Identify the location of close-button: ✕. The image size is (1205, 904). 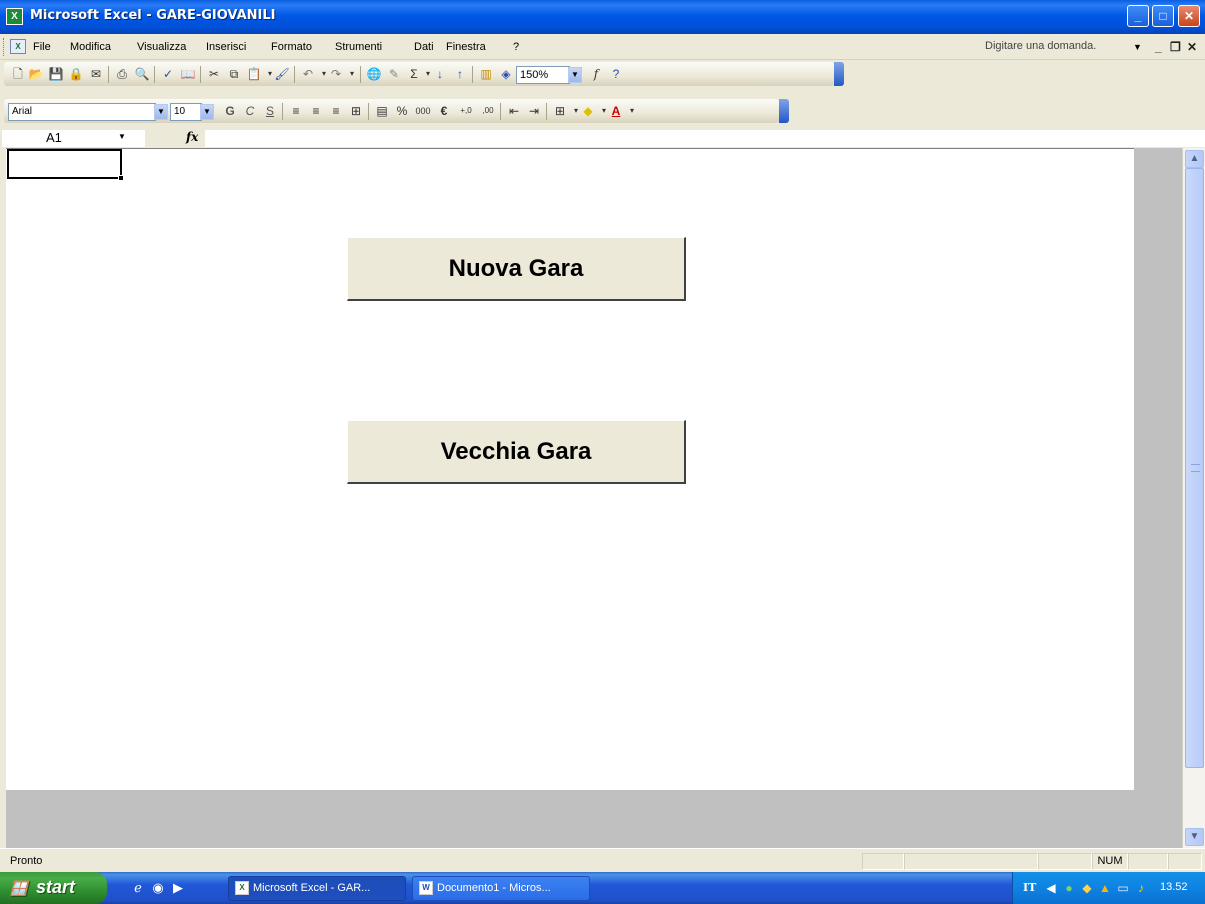
(1189, 16).